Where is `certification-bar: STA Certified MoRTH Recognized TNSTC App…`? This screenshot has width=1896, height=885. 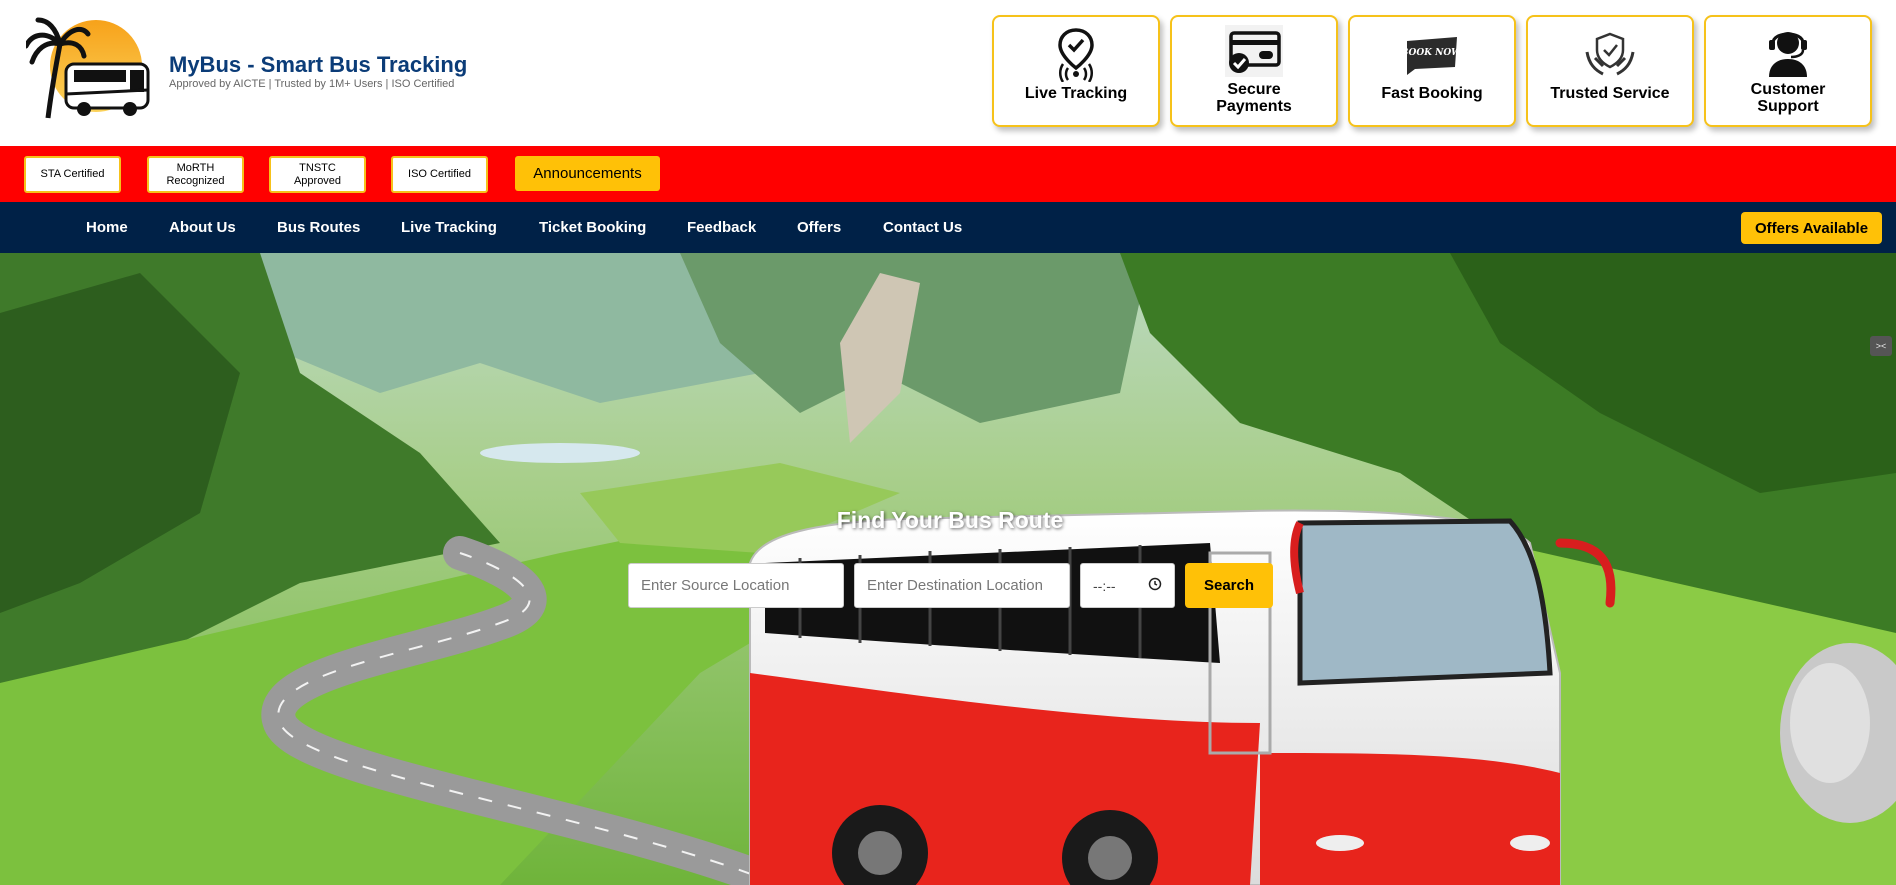
certification-bar: STA Certified MoRTH Recognized TNSTC App… is located at coordinates (948, 174).